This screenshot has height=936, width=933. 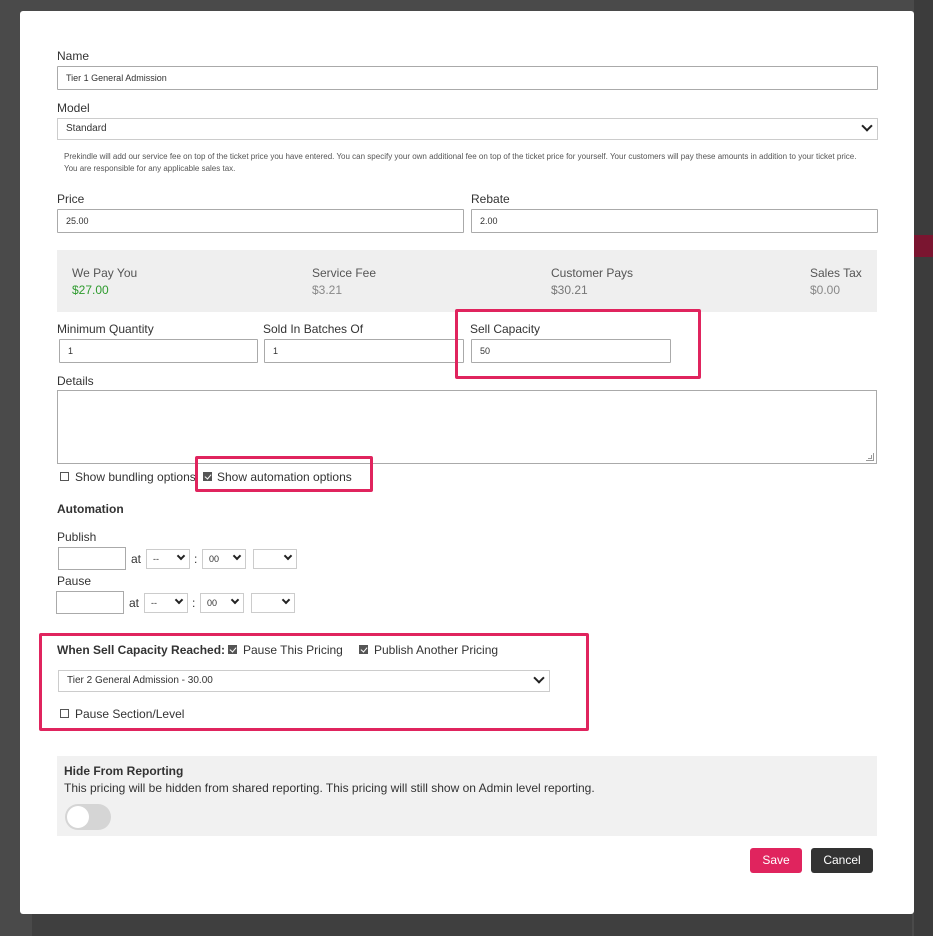 What do you see at coordinates (327, 290) in the screenshot?
I see `service-fee-value: $3.21` at bounding box center [327, 290].